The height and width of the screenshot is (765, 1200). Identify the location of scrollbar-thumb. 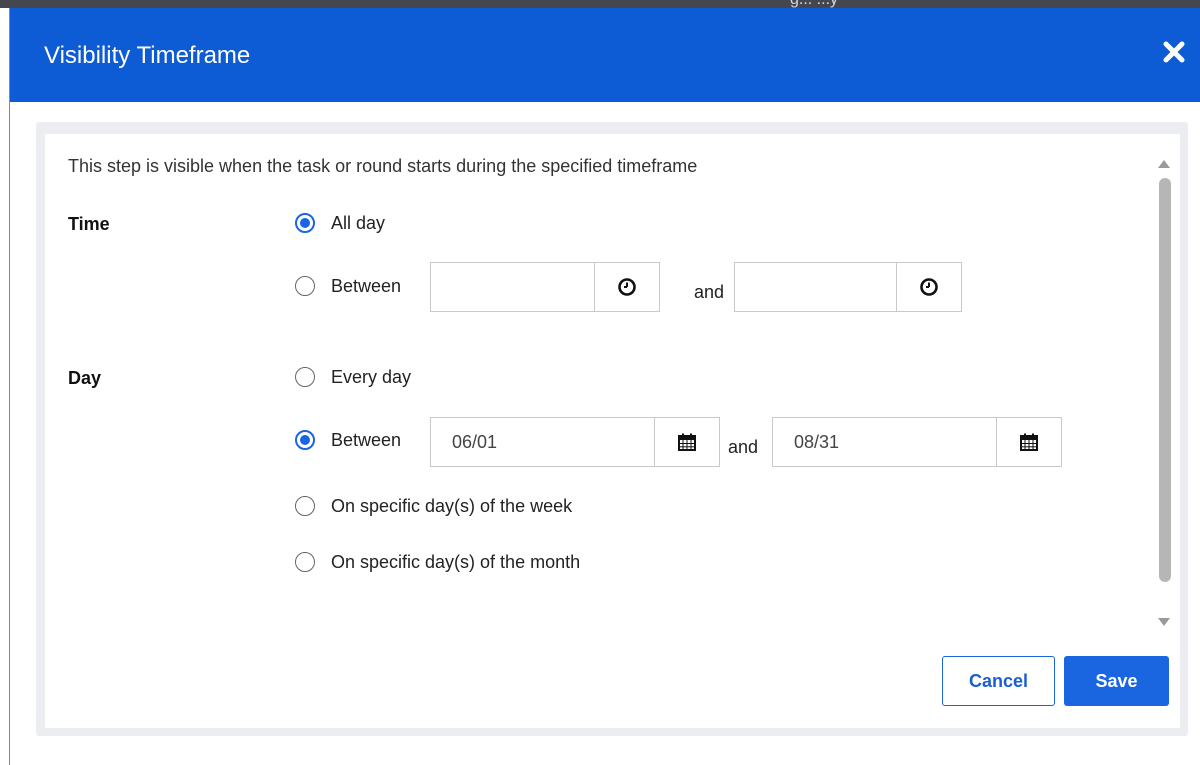
(1165, 380).